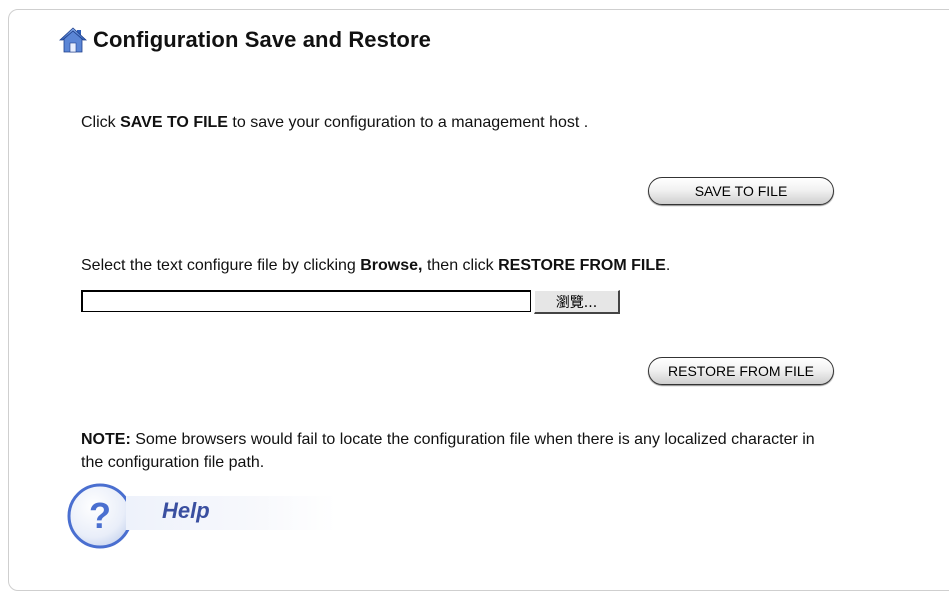 The height and width of the screenshot is (591, 949). I want to click on page-title: Configuration Save and Restore, so click(262, 39).